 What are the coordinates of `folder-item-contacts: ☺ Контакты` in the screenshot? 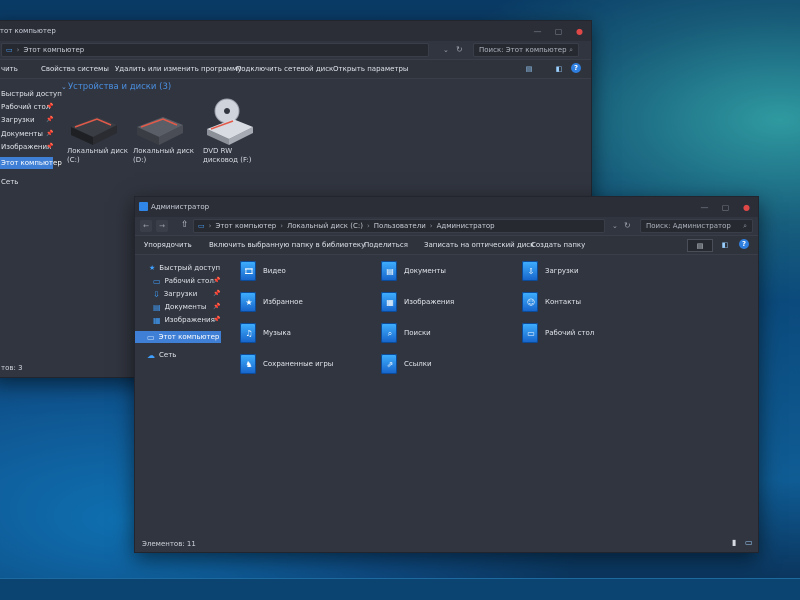 It's located at (551, 302).